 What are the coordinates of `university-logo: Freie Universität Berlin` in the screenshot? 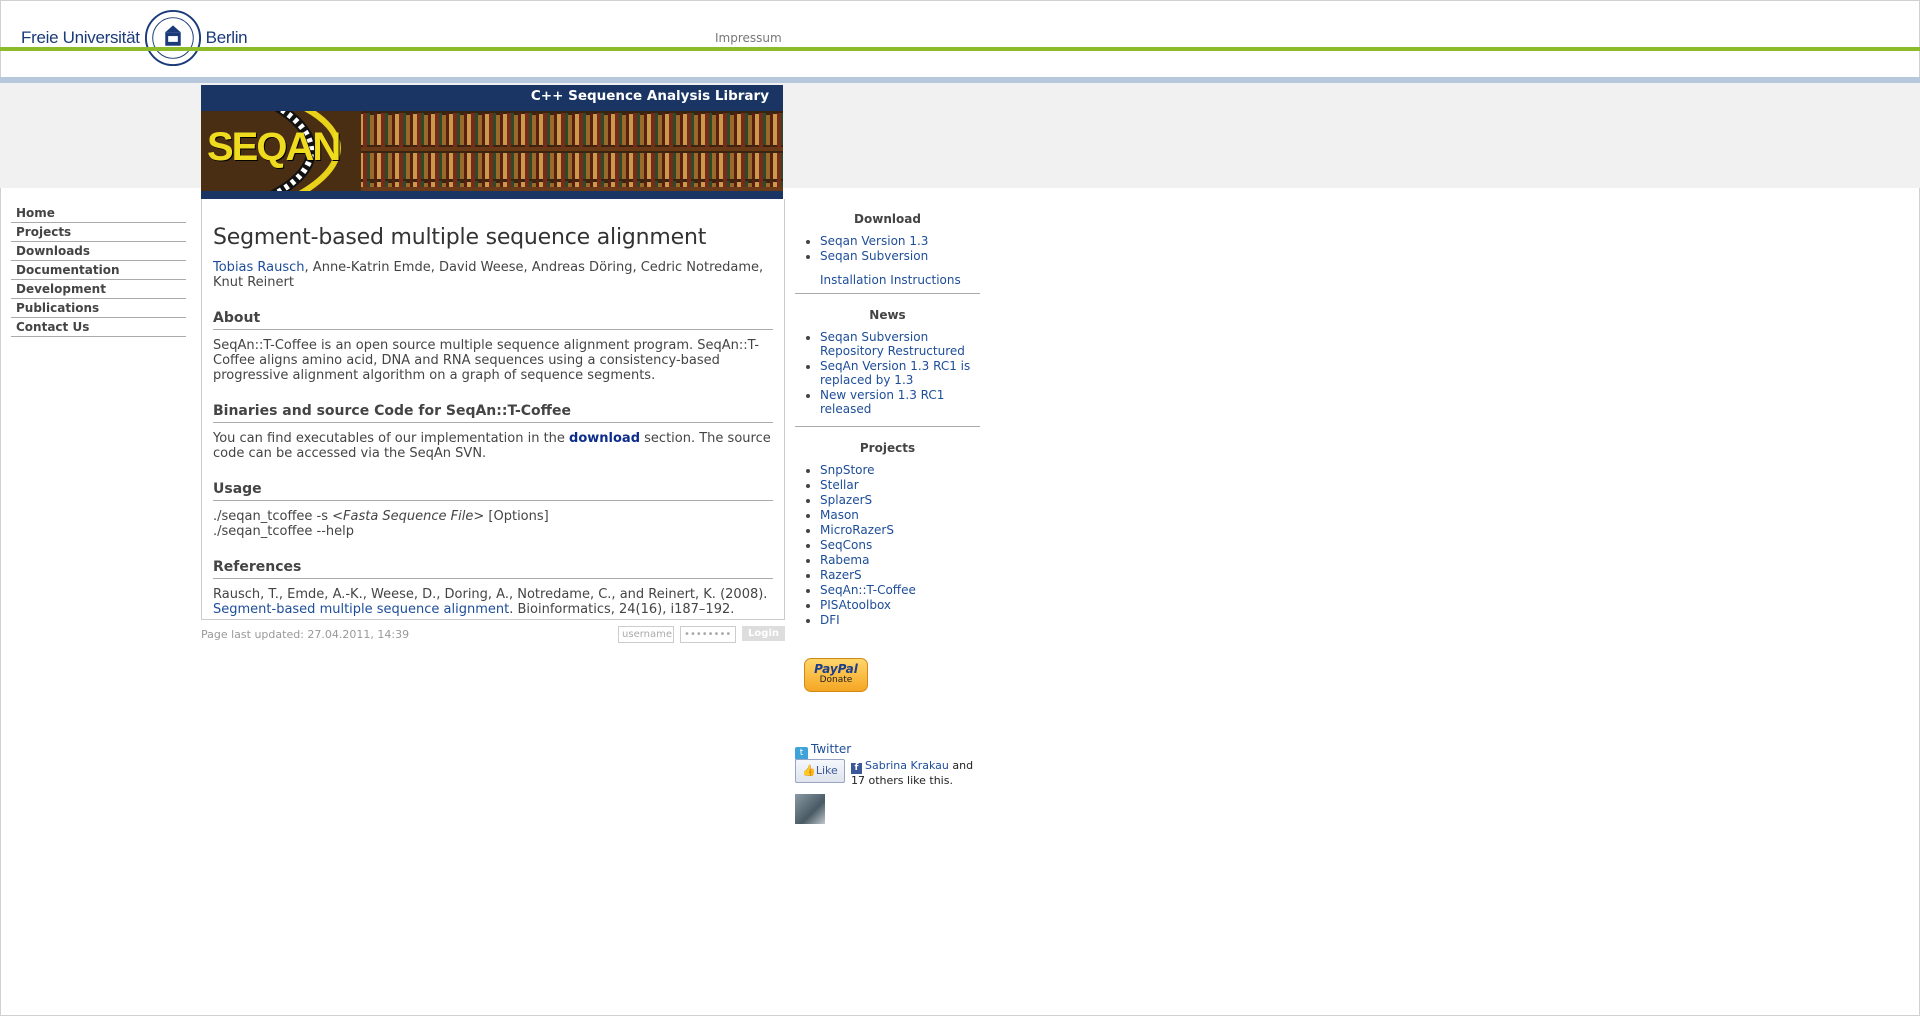 It's located at (134, 38).